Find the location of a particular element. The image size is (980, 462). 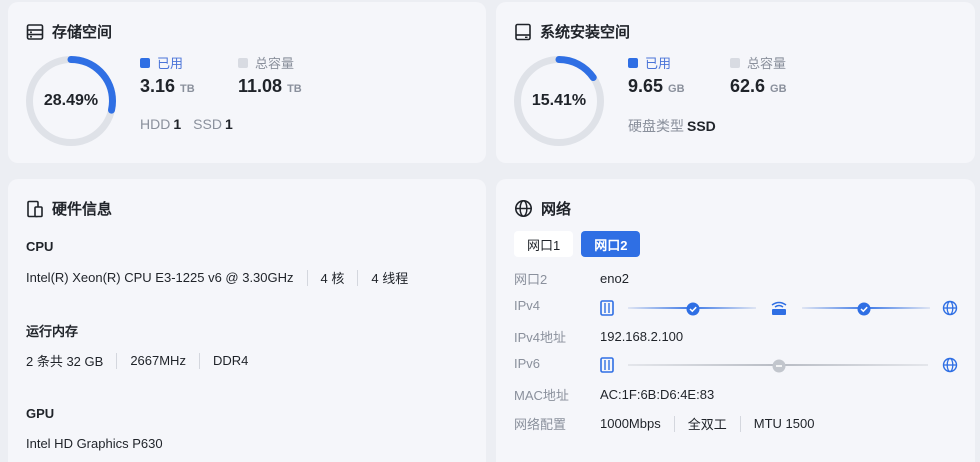

storage-title: 存储空间 is located at coordinates (82, 32).